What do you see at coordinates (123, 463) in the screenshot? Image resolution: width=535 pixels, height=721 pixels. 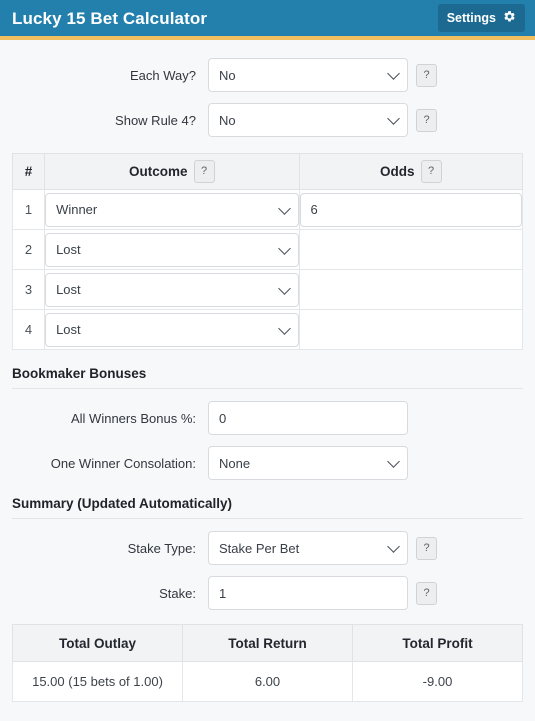 I see `one-winner-consolation-label: One Winner Consolation:` at bounding box center [123, 463].